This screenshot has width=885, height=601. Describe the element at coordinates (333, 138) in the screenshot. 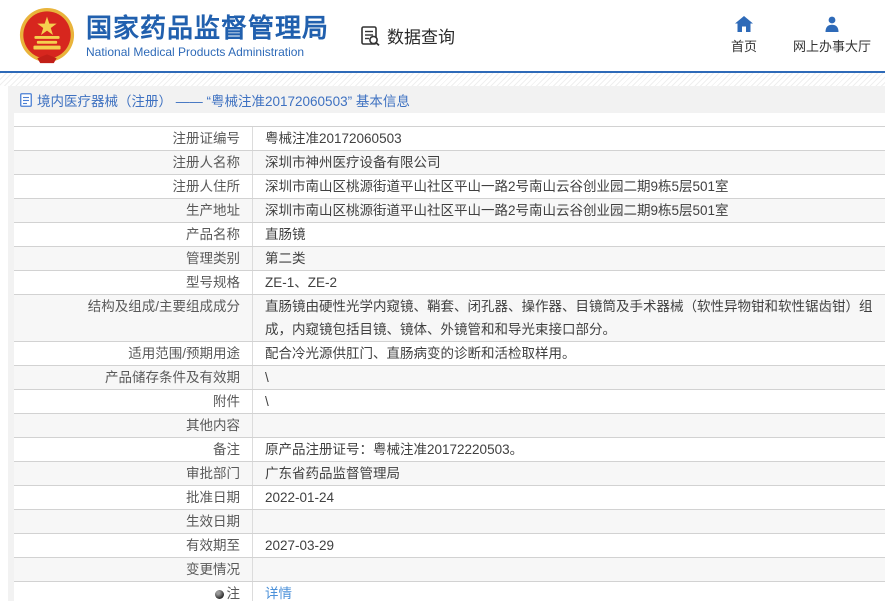

I see `row-value: 粤械注准20172060503` at that location.